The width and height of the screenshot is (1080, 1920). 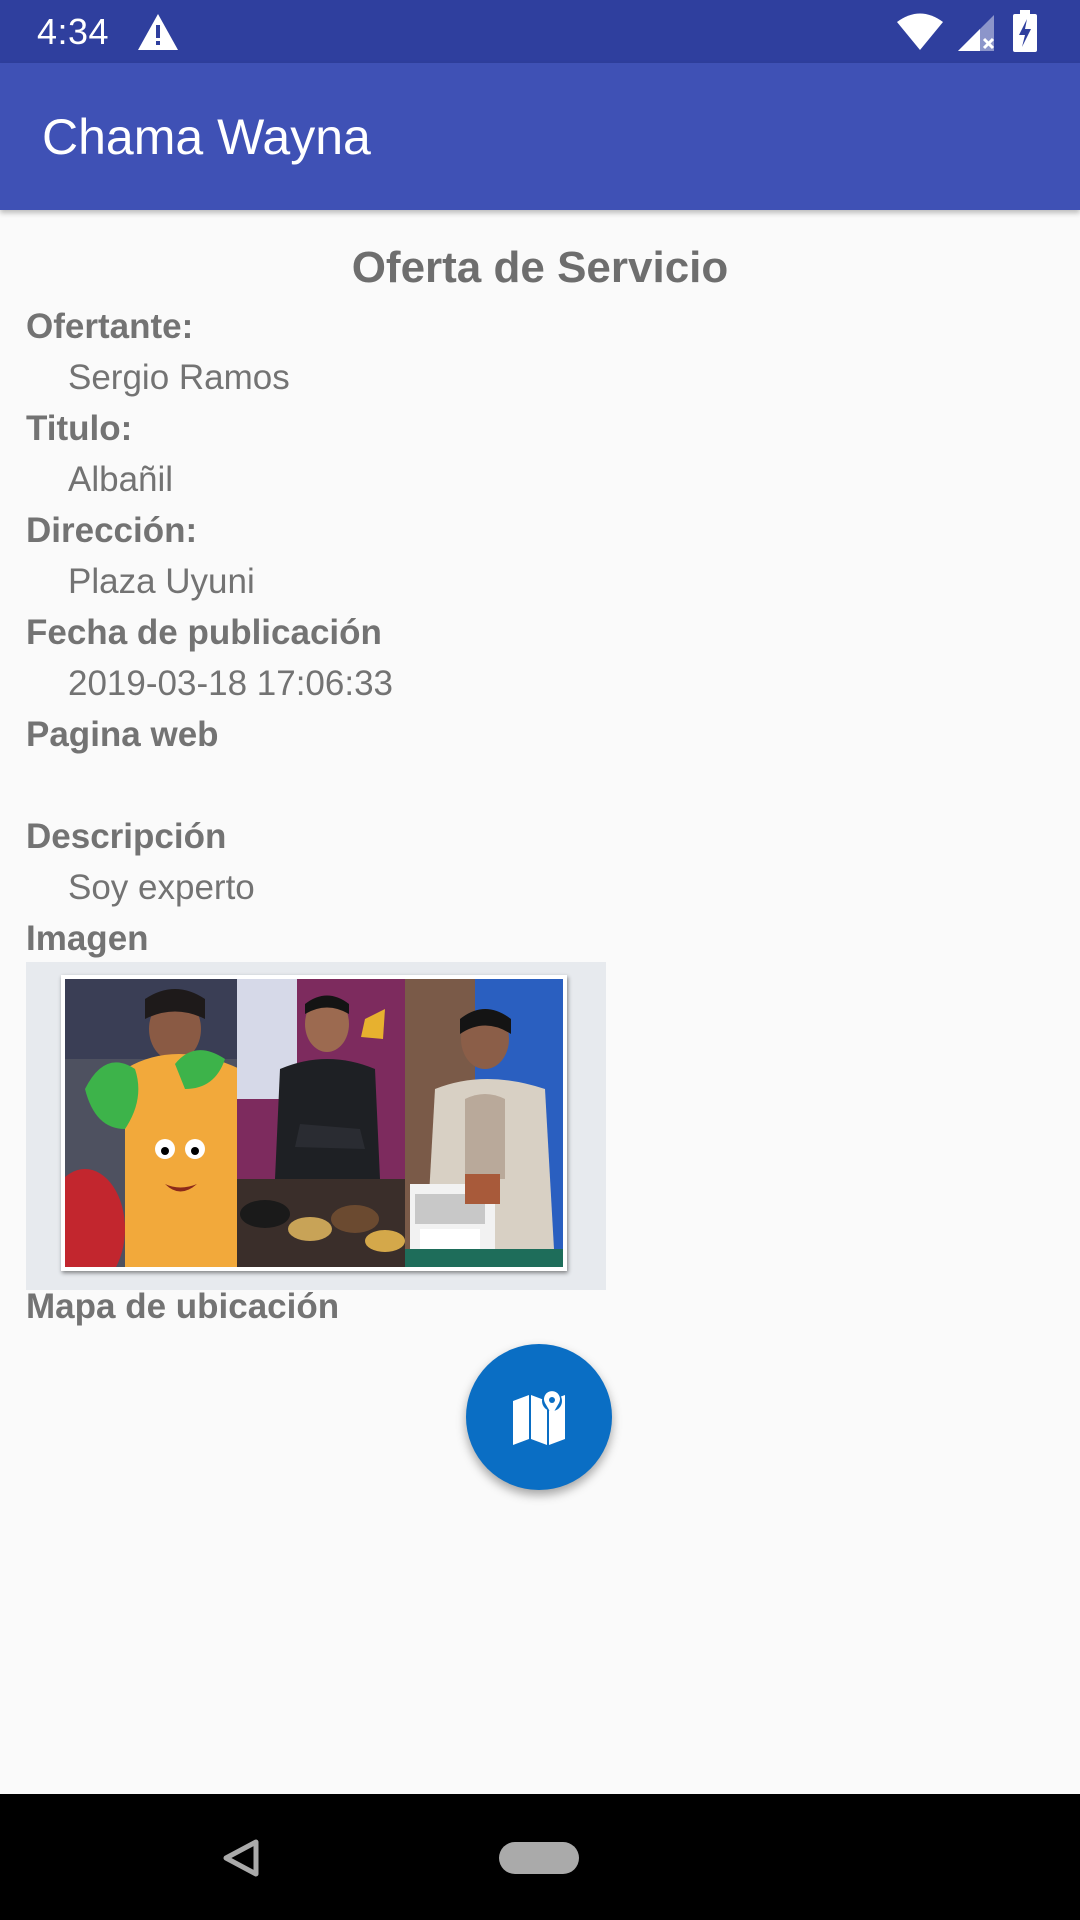 I want to click on status-bar: 4:34, so click(x=540, y=31).